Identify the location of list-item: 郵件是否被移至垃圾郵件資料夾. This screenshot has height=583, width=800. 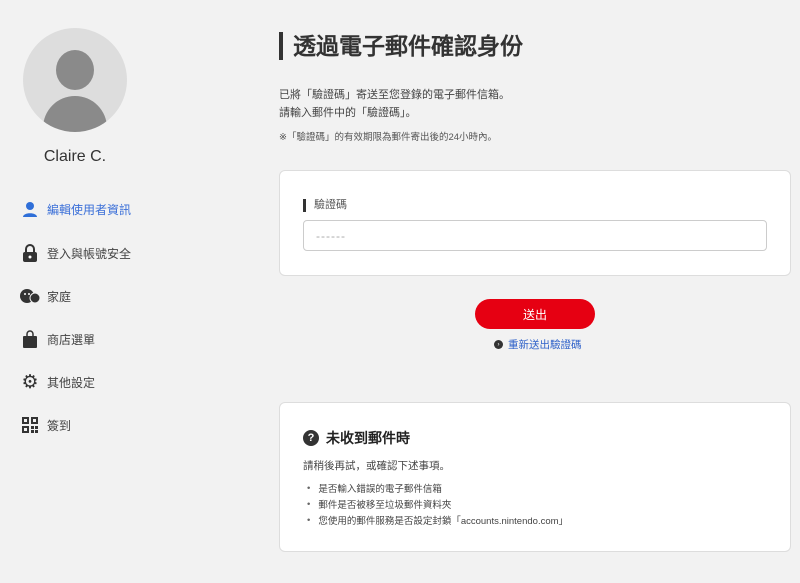
(435, 504).